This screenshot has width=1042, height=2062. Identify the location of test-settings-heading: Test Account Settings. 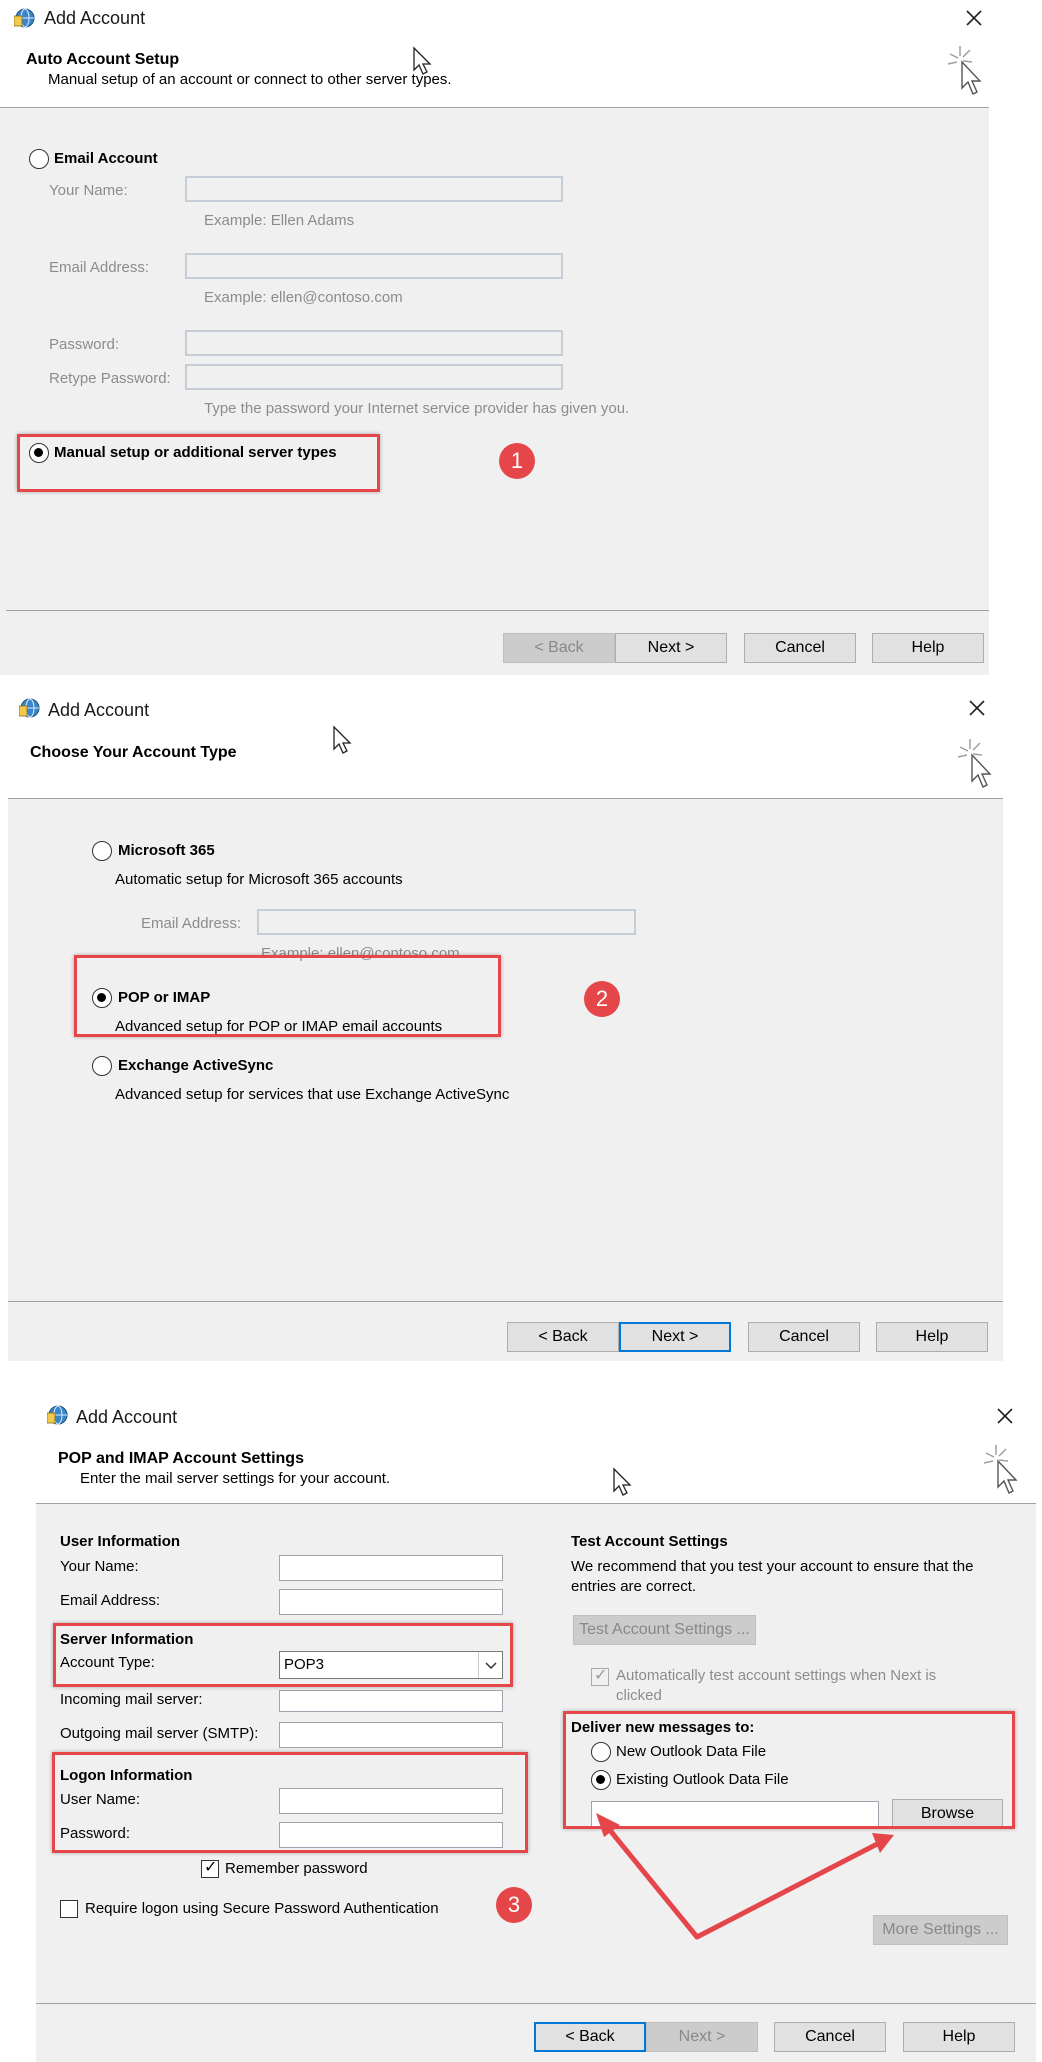
(649, 1541).